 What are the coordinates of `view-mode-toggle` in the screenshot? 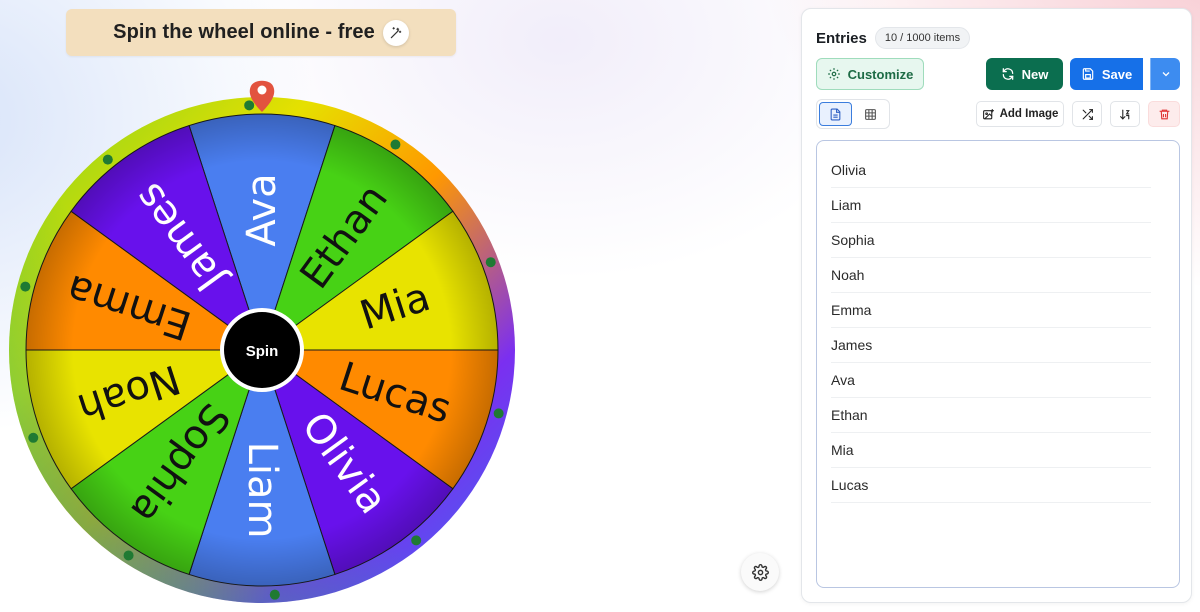 It's located at (853, 114).